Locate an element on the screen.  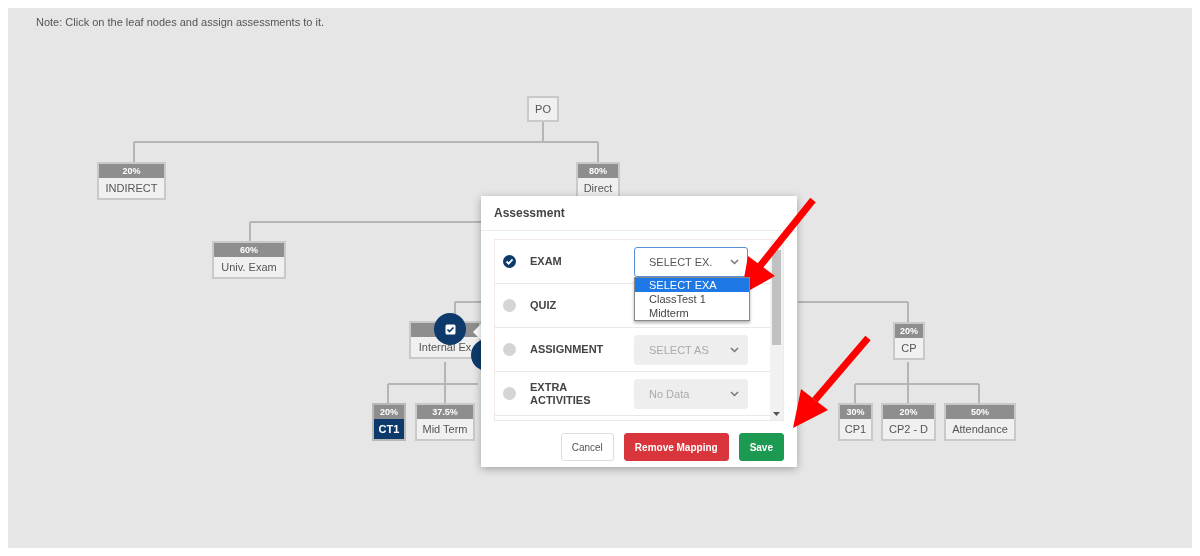
assessment-label: ASSIGNMENT is located at coordinates (567, 349).